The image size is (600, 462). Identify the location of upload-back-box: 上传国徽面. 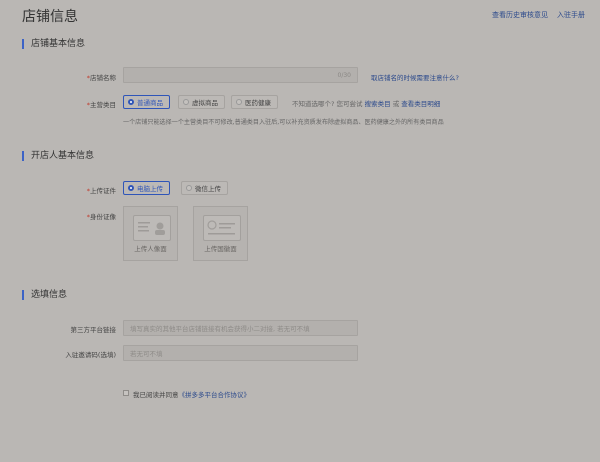
(220, 233).